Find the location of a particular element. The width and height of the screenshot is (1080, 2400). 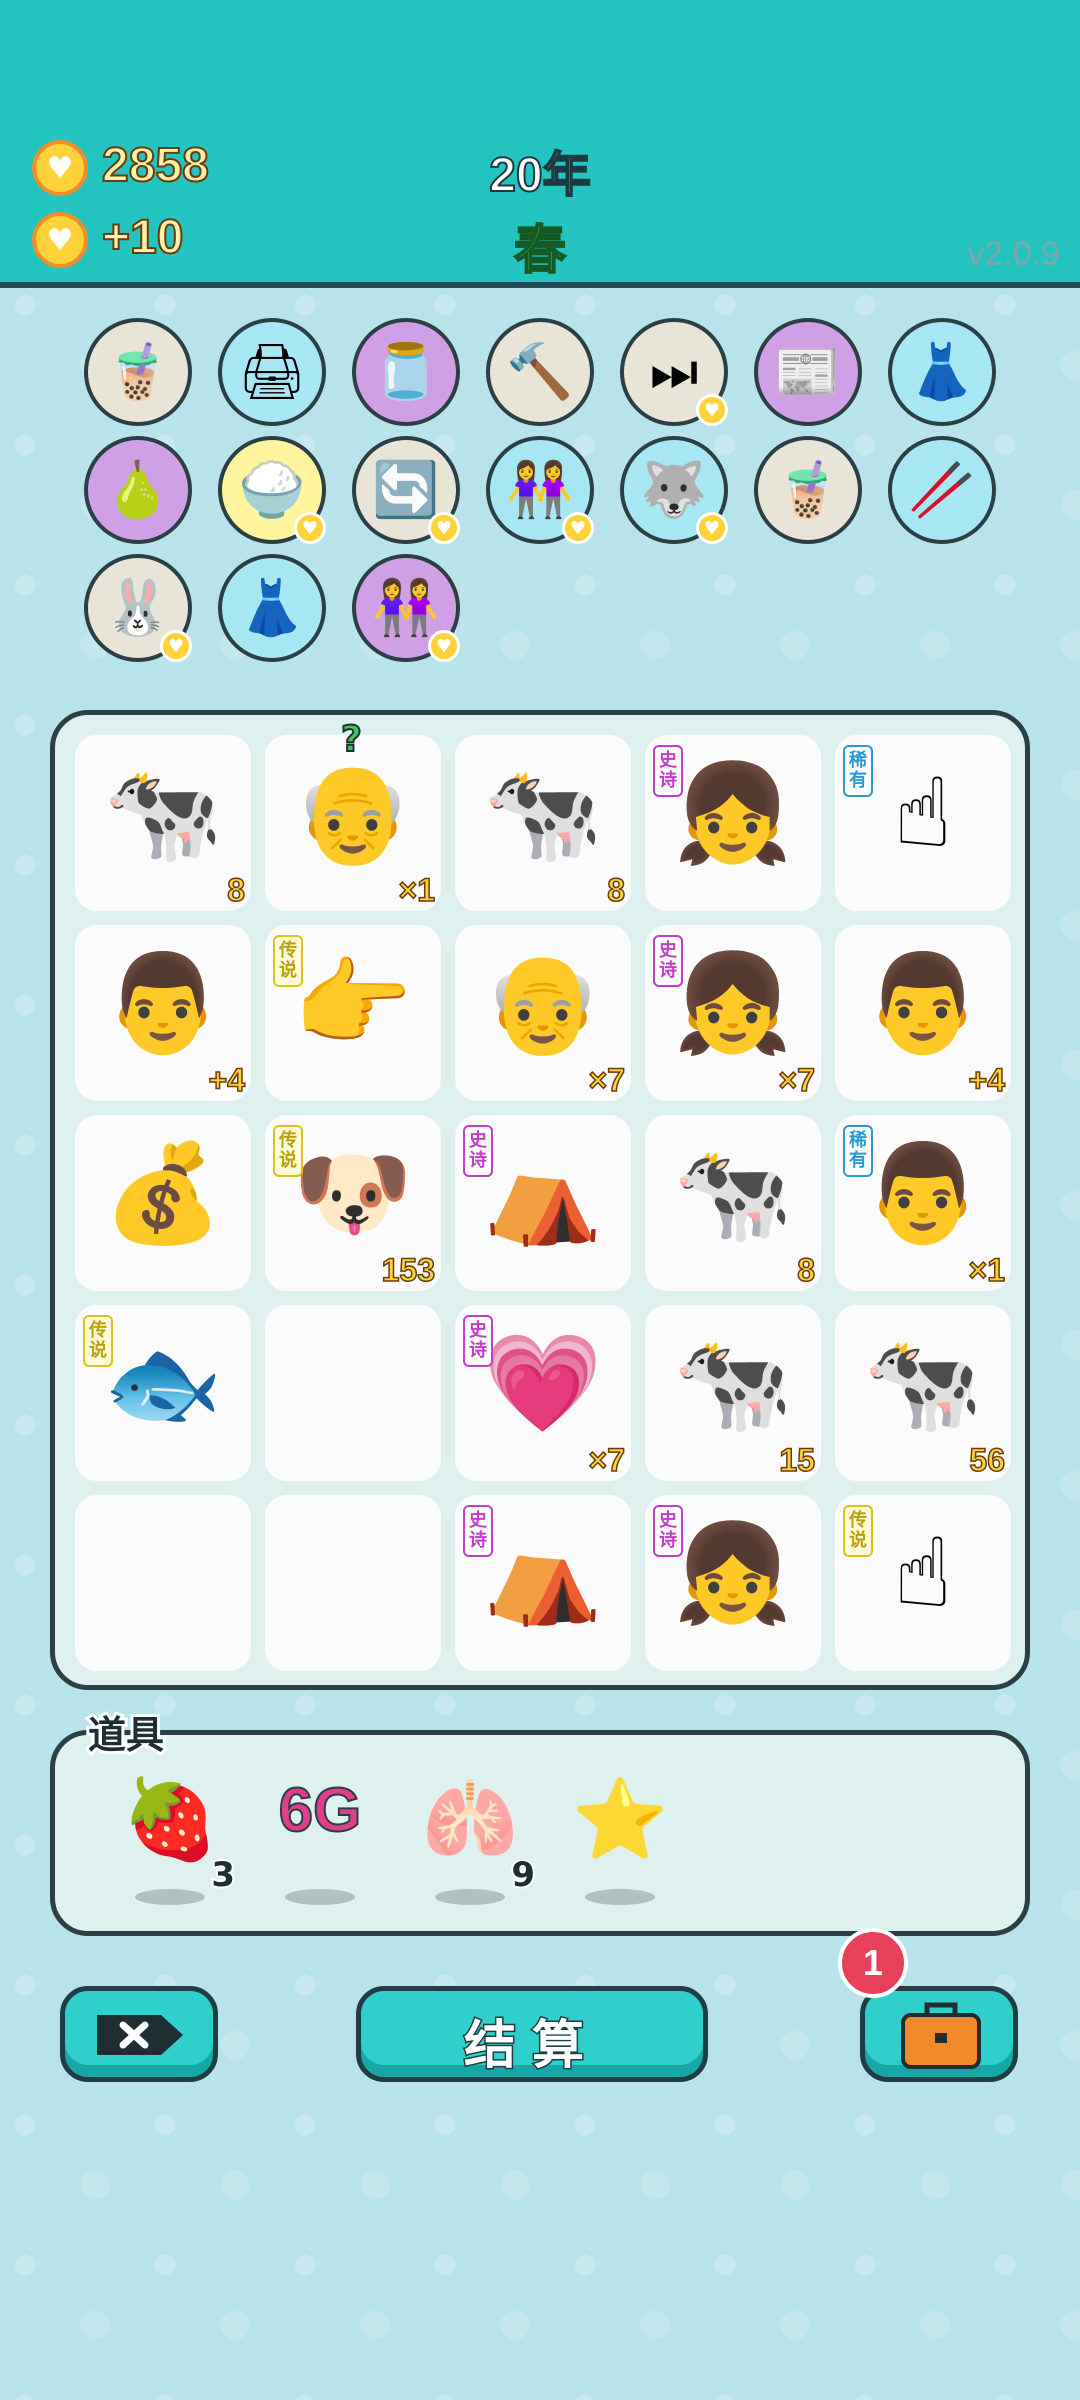

rarity-tag: 稀有 is located at coordinates (858, 771).